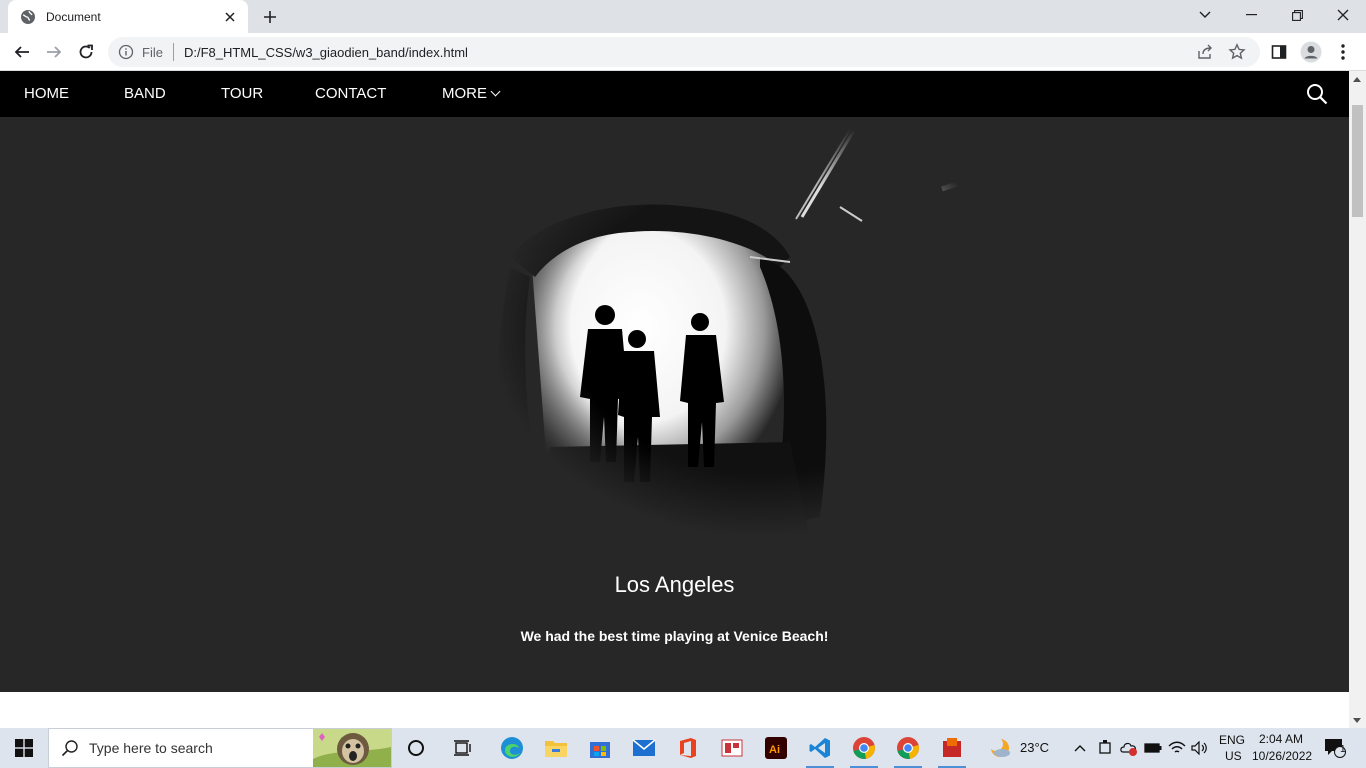  What do you see at coordinates (1297, 15) in the screenshot?
I see `restore-icon` at bounding box center [1297, 15].